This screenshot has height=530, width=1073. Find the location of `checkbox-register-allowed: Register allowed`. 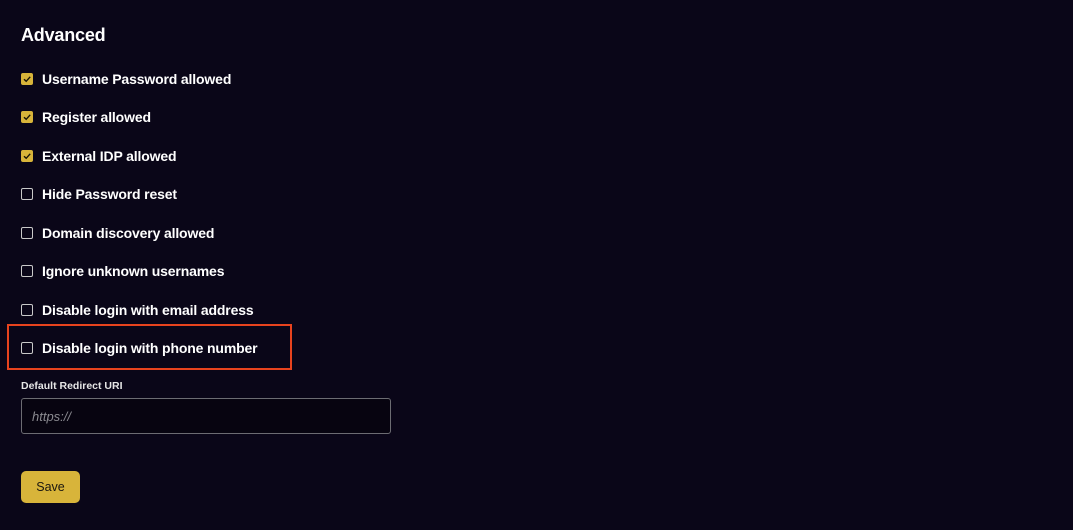

checkbox-register-allowed: Register allowed is located at coordinates (139, 117).